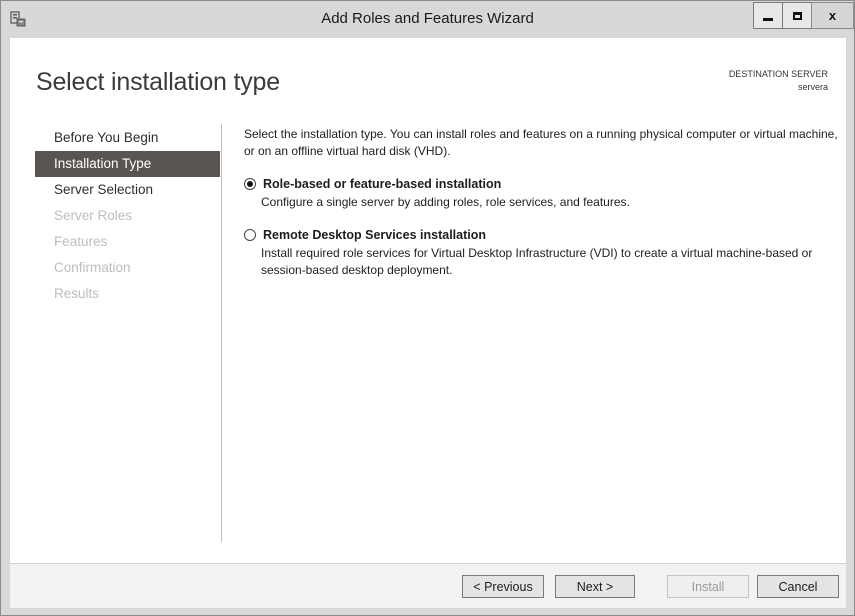  Describe the element at coordinates (77, 293) in the screenshot. I see `nav-item-results: Results` at that location.